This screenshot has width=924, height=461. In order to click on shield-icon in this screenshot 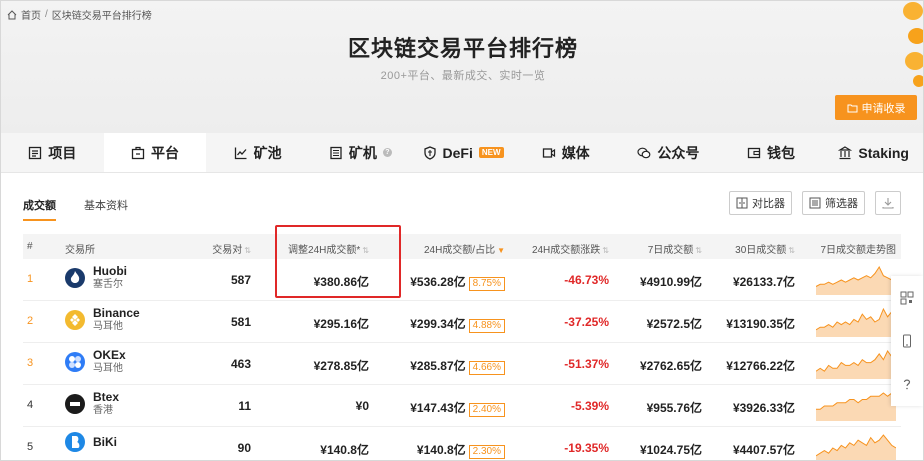, I will do `click(429, 152)`.